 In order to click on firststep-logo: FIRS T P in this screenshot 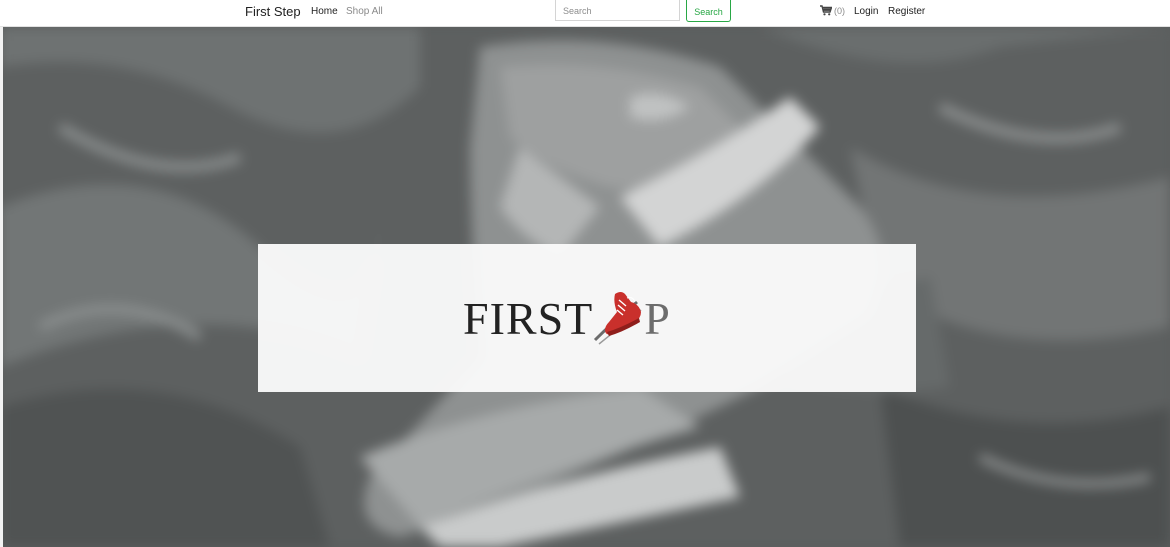, I will do `click(567, 313)`.